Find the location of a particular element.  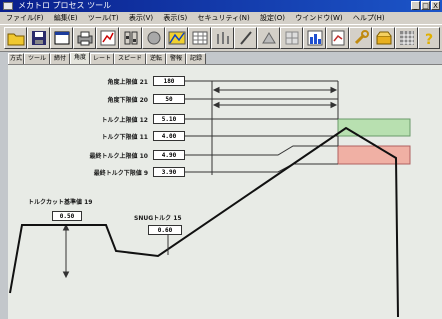

open-folder-button is located at coordinates (15, 38).